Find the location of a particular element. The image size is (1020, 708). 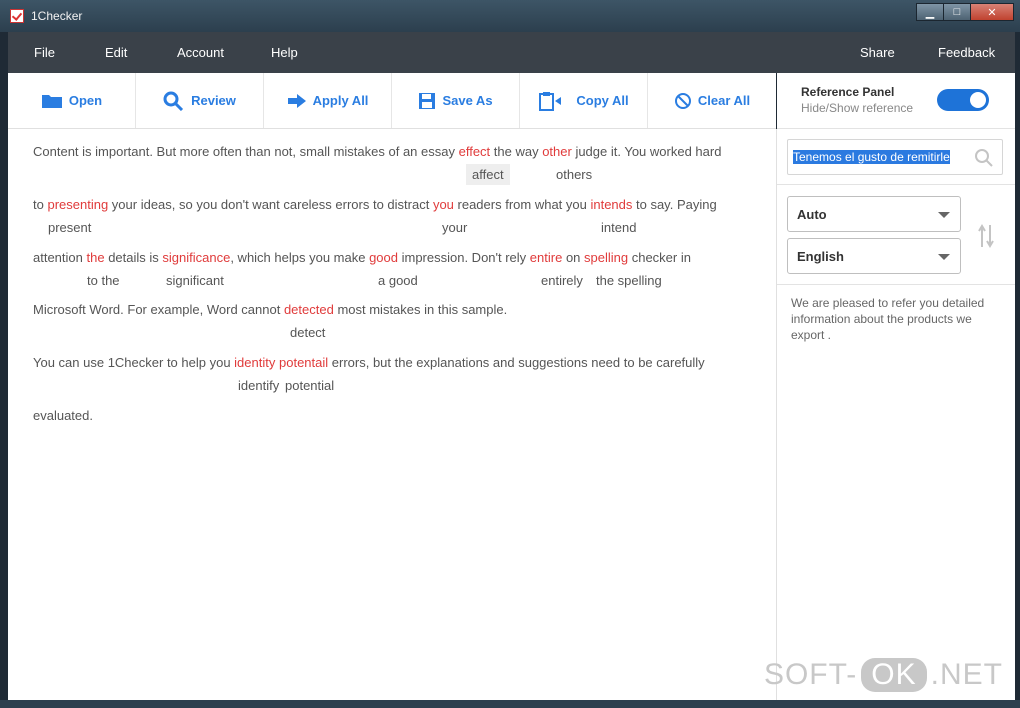

suggestion-chip: affect is located at coordinates (488, 174).